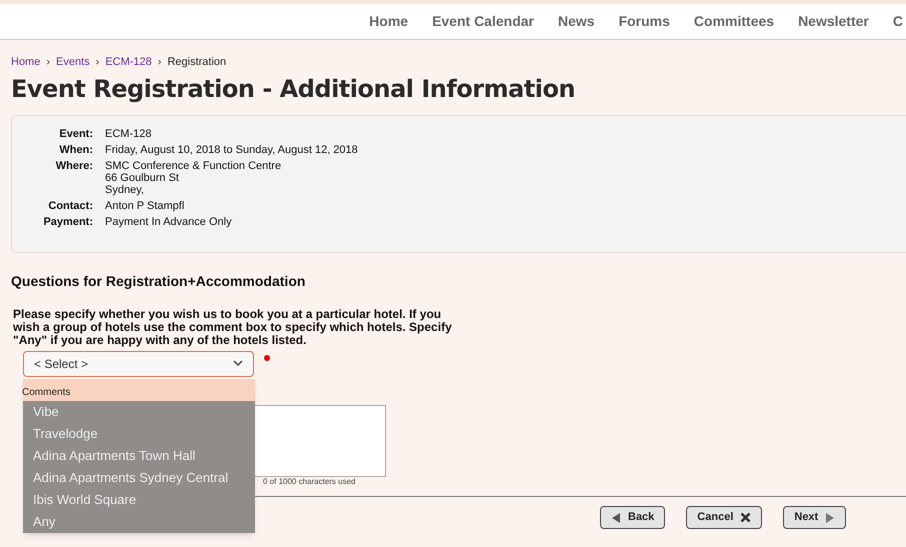 This screenshot has height=547, width=906. What do you see at coordinates (46, 393) in the screenshot?
I see `comments-label: Comments` at bounding box center [46, 393].